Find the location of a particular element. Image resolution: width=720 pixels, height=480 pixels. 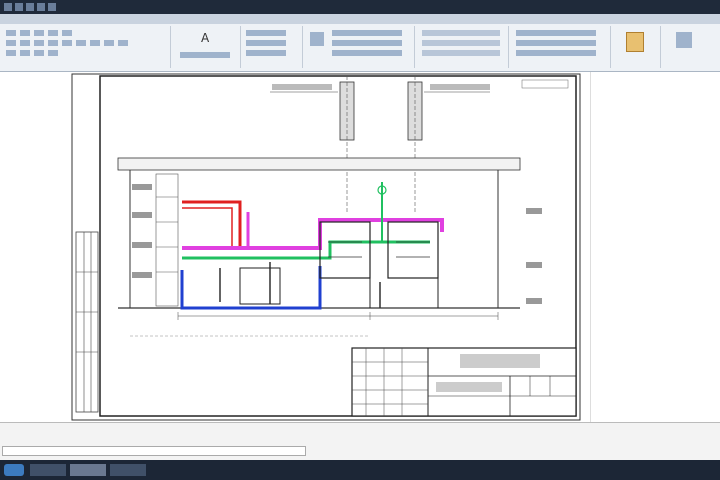

undo-icon is located at coordinates (30, 7).